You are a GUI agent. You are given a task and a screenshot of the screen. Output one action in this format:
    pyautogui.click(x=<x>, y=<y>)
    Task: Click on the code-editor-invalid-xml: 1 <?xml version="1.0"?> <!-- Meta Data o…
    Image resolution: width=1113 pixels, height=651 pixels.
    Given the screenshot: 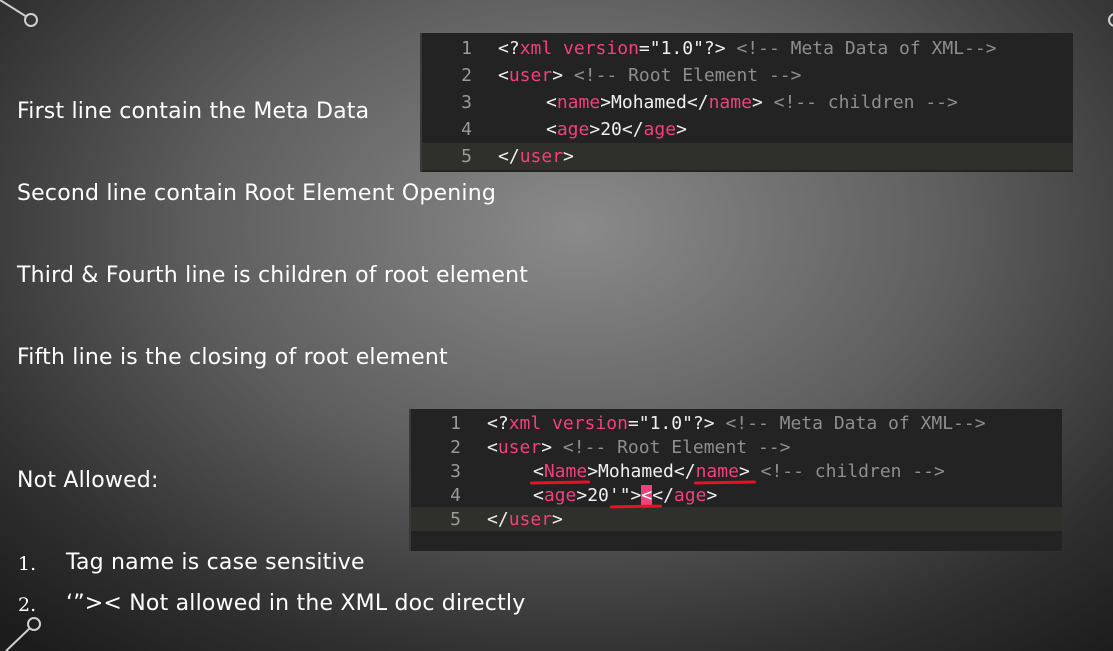 What is the action you would take?
    pyautogui.click(x=735, y=480)
    